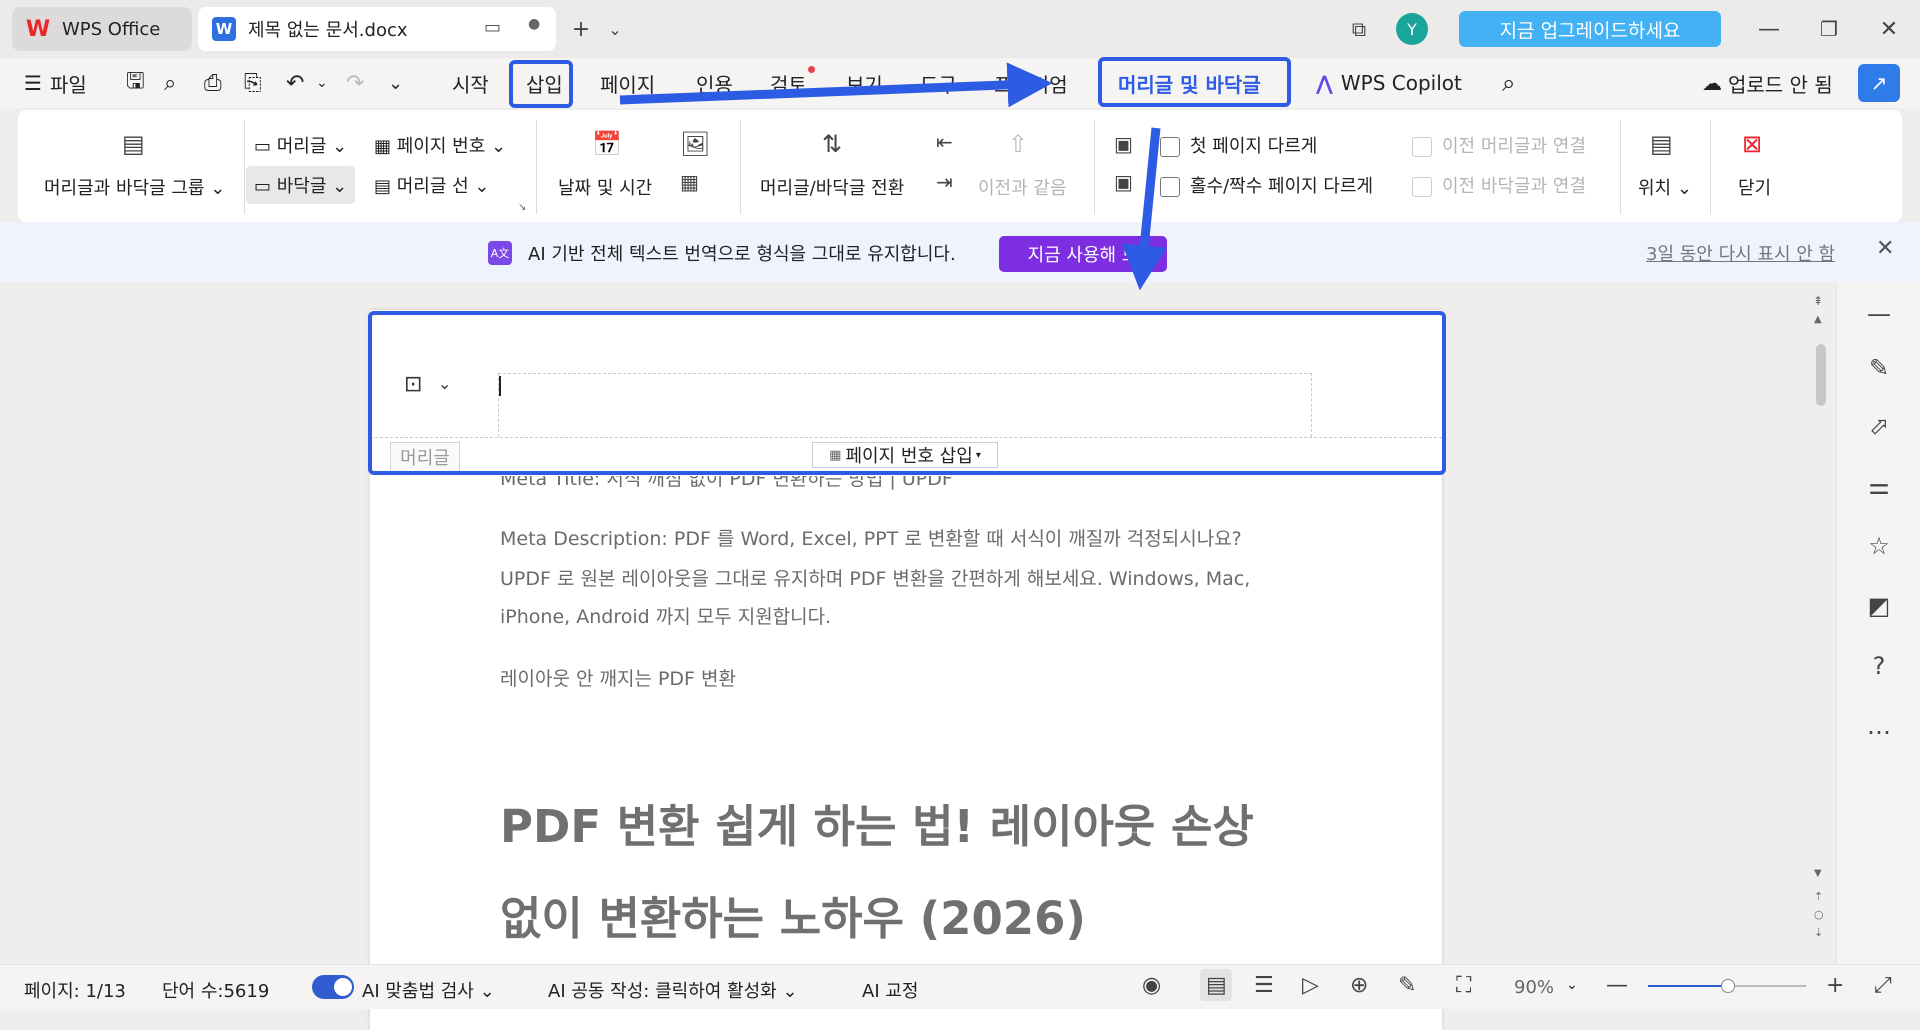  Describe the element at coordinates (1767, 83) in the screenshot. I see `upload-status: ☁ 업로드 안 됨` at that location.